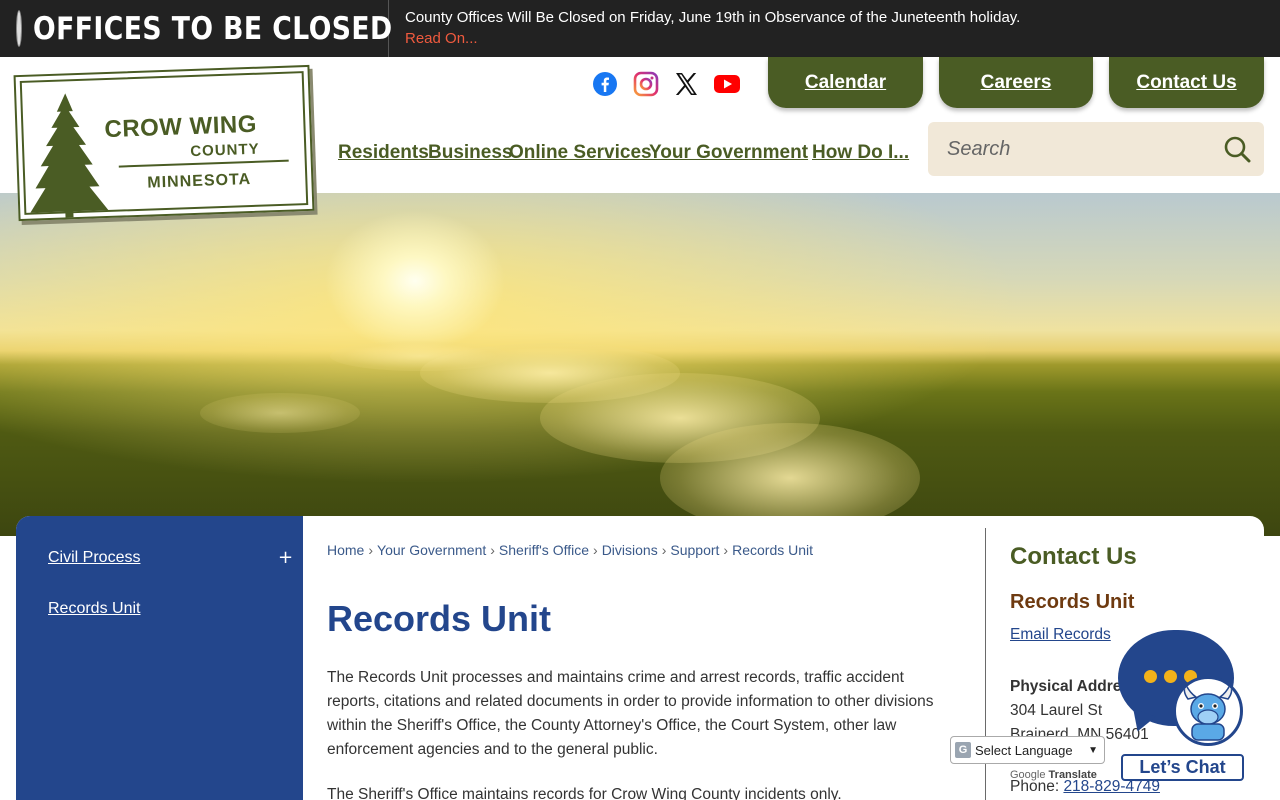 The height and width of the screenshot is (800, 1280). What do you see at coordinates (345, 550) in the screenshot?
I see `breadcrumb-home: Home` at bounding box center [345, 550].